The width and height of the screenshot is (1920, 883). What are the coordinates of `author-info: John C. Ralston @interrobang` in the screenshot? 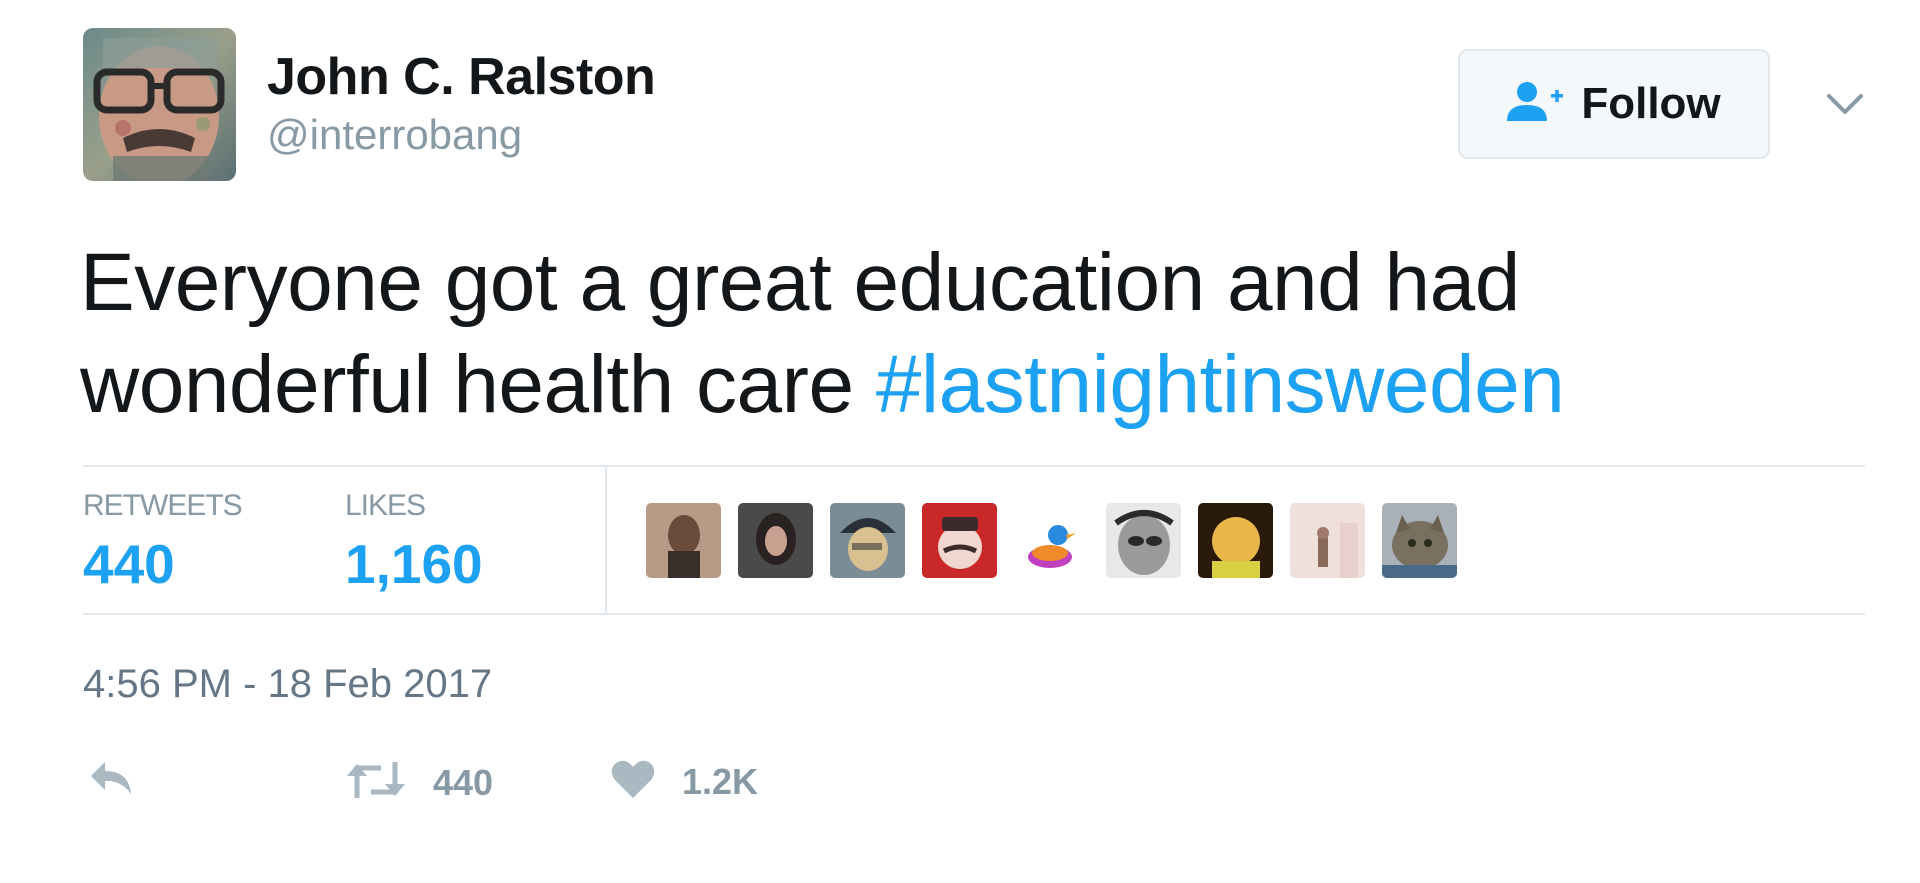 It's located at (461, 103).